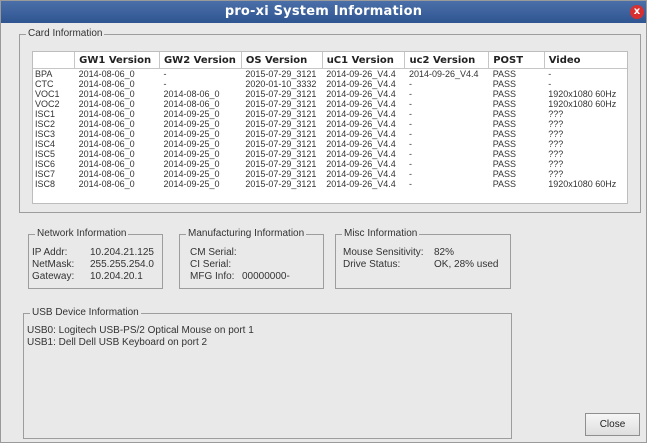 The image size is (647, 443). What do you see at coordinates (45, 124) in the screenshot?
I see `card-name-cell: ISC2` at bounding box center [45, 124].